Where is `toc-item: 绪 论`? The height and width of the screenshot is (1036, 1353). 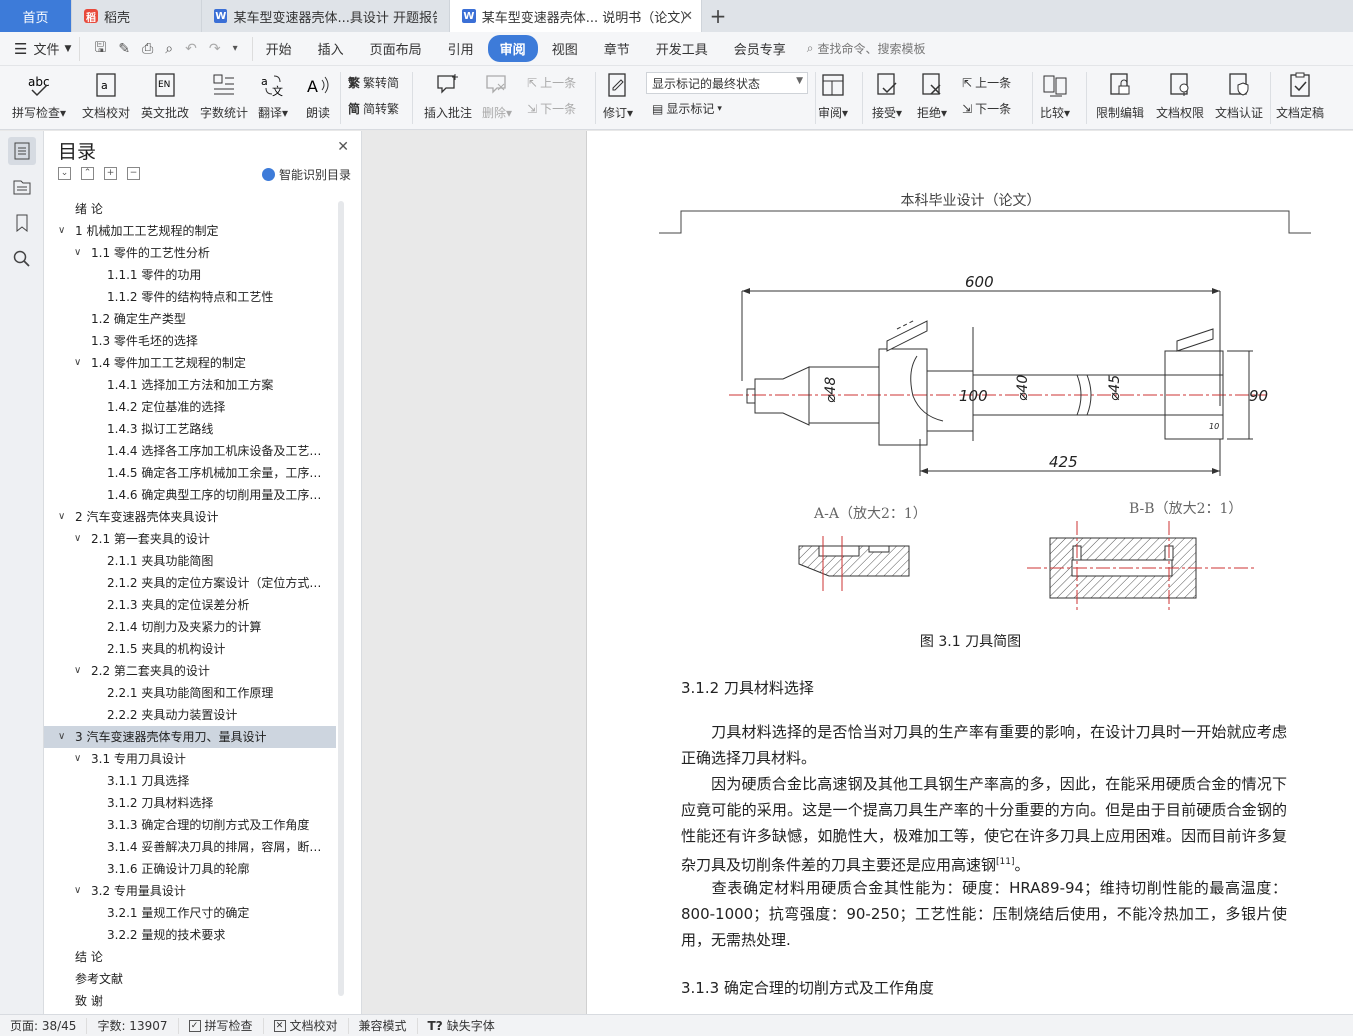 toc-item: 绪 论 is located at coordinates (190, 209).